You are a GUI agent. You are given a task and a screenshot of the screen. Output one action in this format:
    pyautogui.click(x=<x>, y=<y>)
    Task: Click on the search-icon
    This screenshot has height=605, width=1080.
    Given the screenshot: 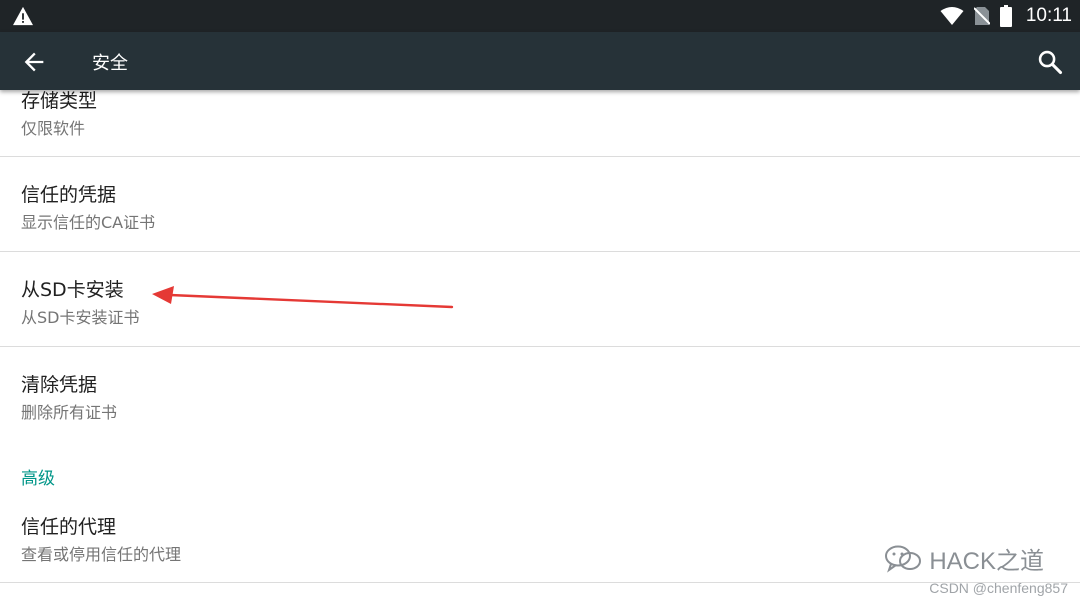 What is the action you would take?
    pyautogui.click(x=1050, y=62)
    